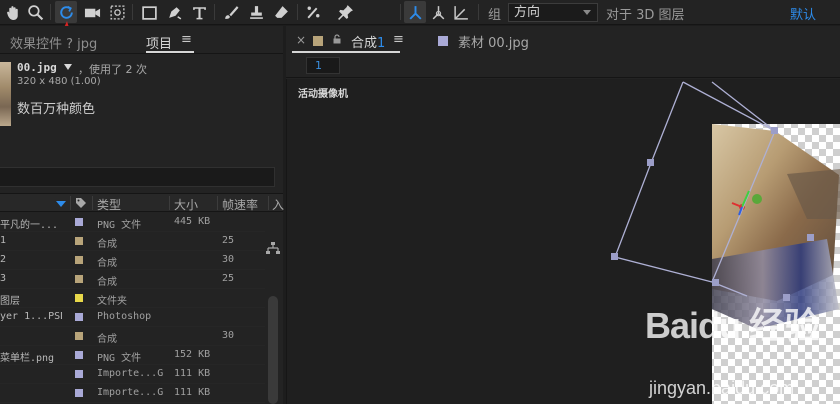 The image size is (840, 404). I want to click on item-name: yer 1...PSD, so click(31, 316).